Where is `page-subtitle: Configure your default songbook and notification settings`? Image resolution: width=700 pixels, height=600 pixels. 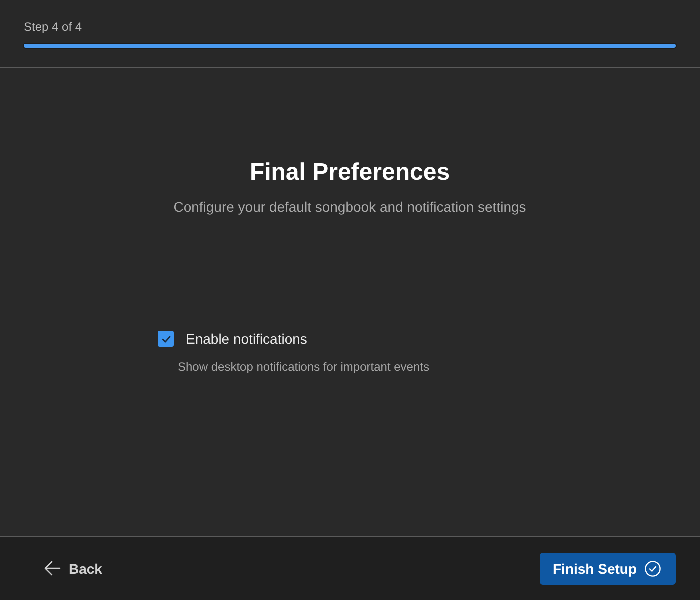
page-subtitle: Configure your default songbook and notification settings is located at coordinates (350, 207).